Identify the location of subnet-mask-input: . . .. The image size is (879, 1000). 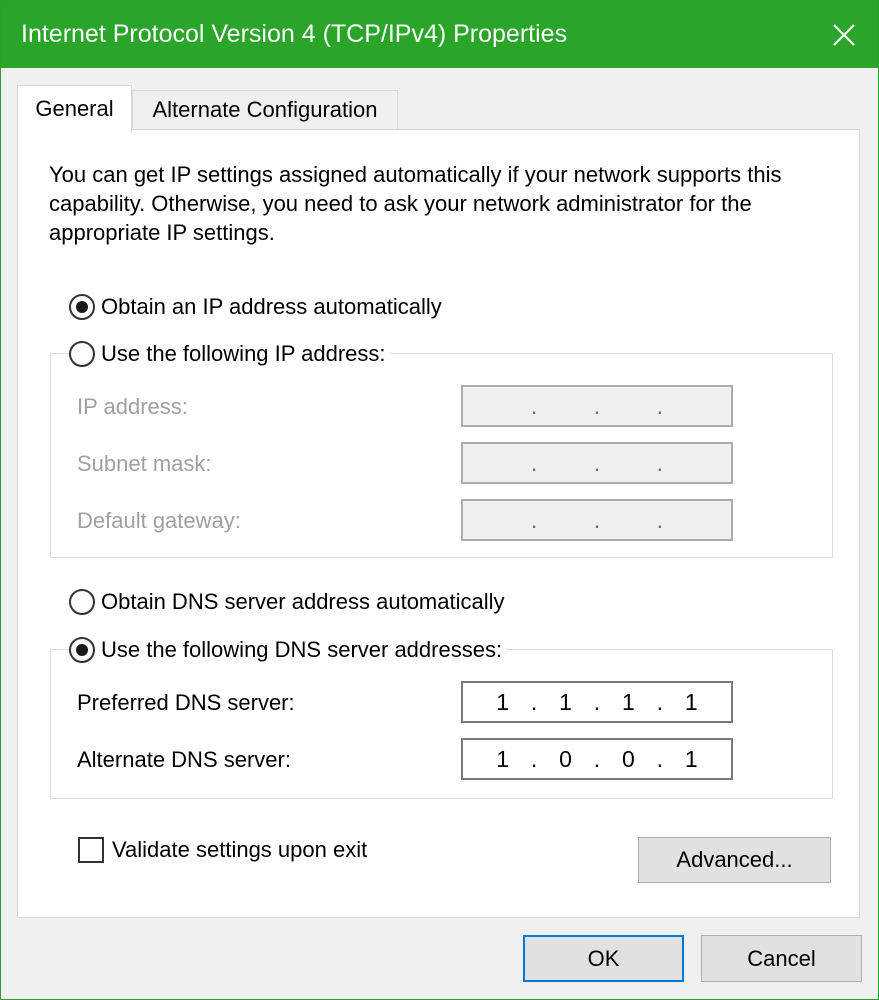
(597, 463).